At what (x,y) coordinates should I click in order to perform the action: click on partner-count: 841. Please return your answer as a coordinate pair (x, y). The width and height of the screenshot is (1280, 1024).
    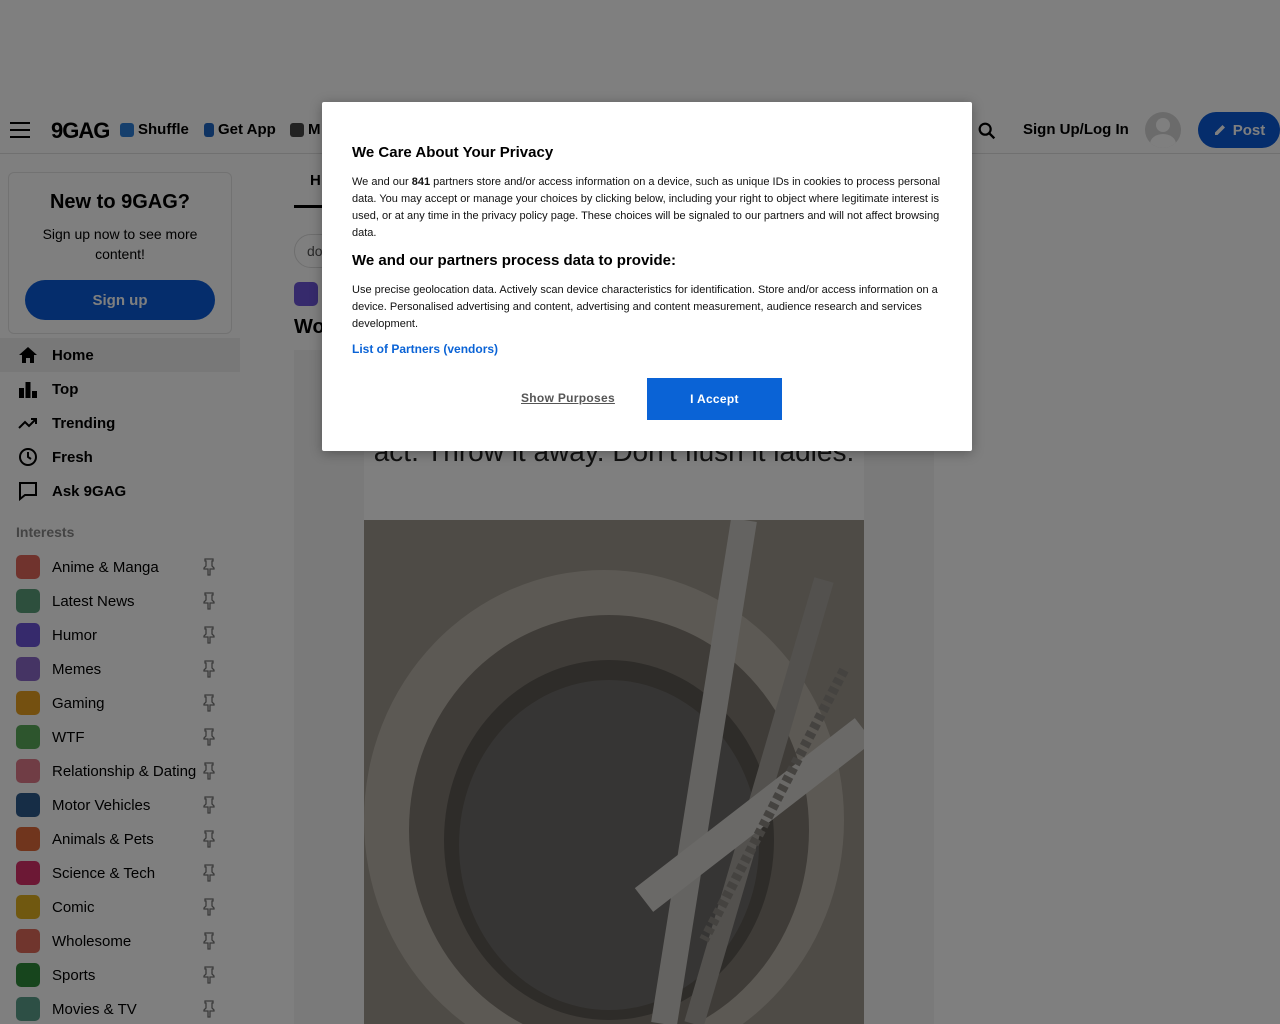
    Looking at the image, I should click on (421, 182).